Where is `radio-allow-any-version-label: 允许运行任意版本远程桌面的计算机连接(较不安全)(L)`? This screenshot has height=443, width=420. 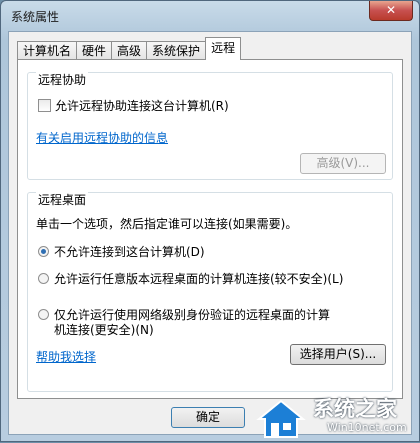 radio-allow-any-version-label: 允许运行任意版本远程桌面的计算机连接(较不安全)(L) is located at coordinates (198, 278).